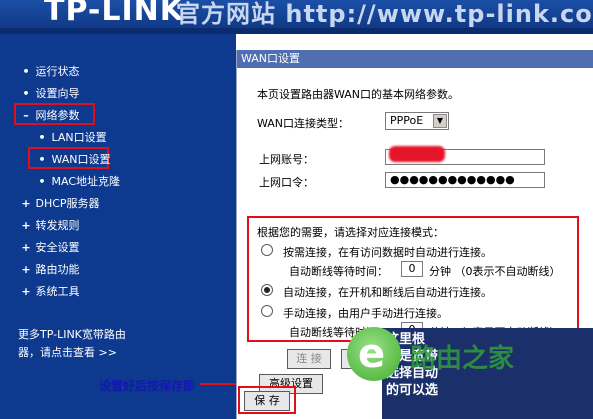 Image resolution: width=593 pixels, height=419 pixels. Describe the element at coordinates (372, 354) in the screenshot. I see `watermark-letter: e` at that location.